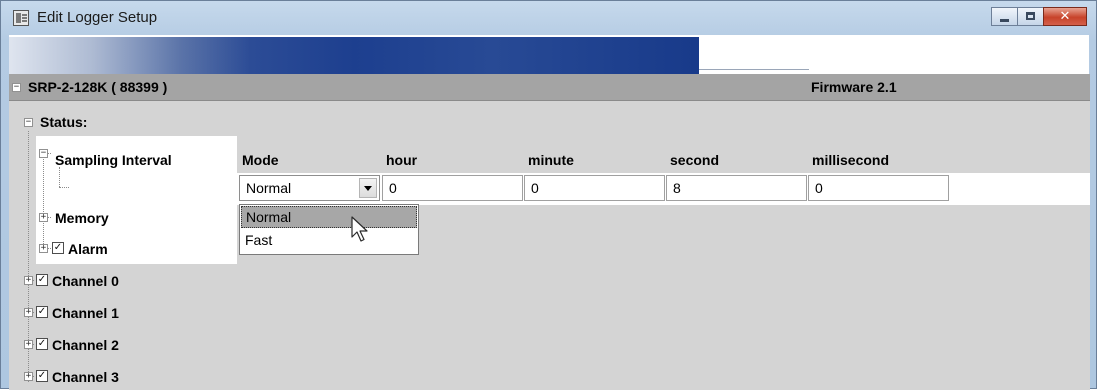  Describe the element at coordinates (98, 87) in the screenshot. I see `device-name: SRP-2-128K ( 88399 )` at that location.